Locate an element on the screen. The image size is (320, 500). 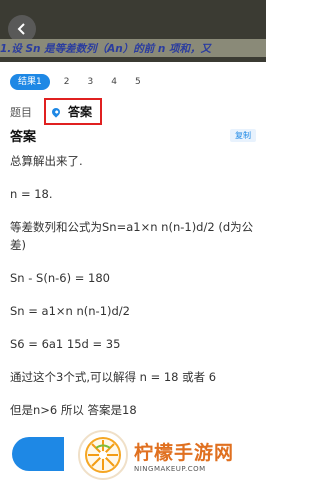
chevron-left-icon is located at coordinates (21, 29).